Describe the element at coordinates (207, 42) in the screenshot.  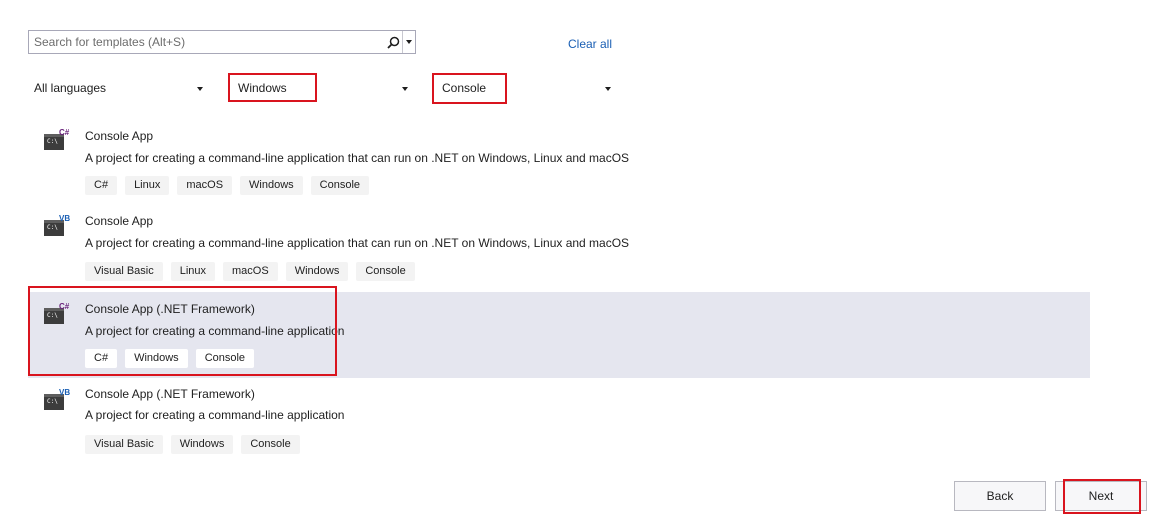
I see `search-input` at that location.